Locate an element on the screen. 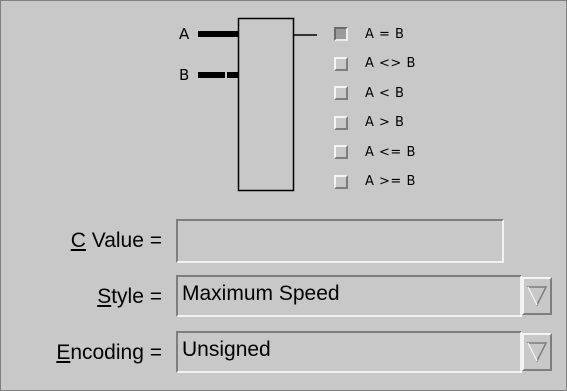 This screenshot has width=567, height=391. style-dropdown-button is located at coordinates (537, 296).